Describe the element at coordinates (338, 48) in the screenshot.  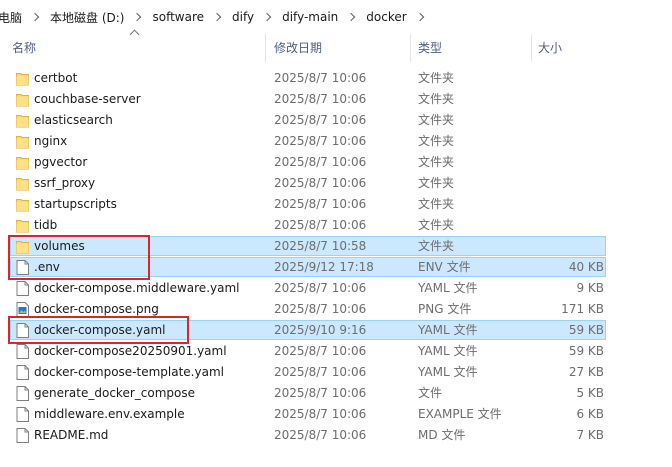
I see `column-header-date: 修改日期` at that location.